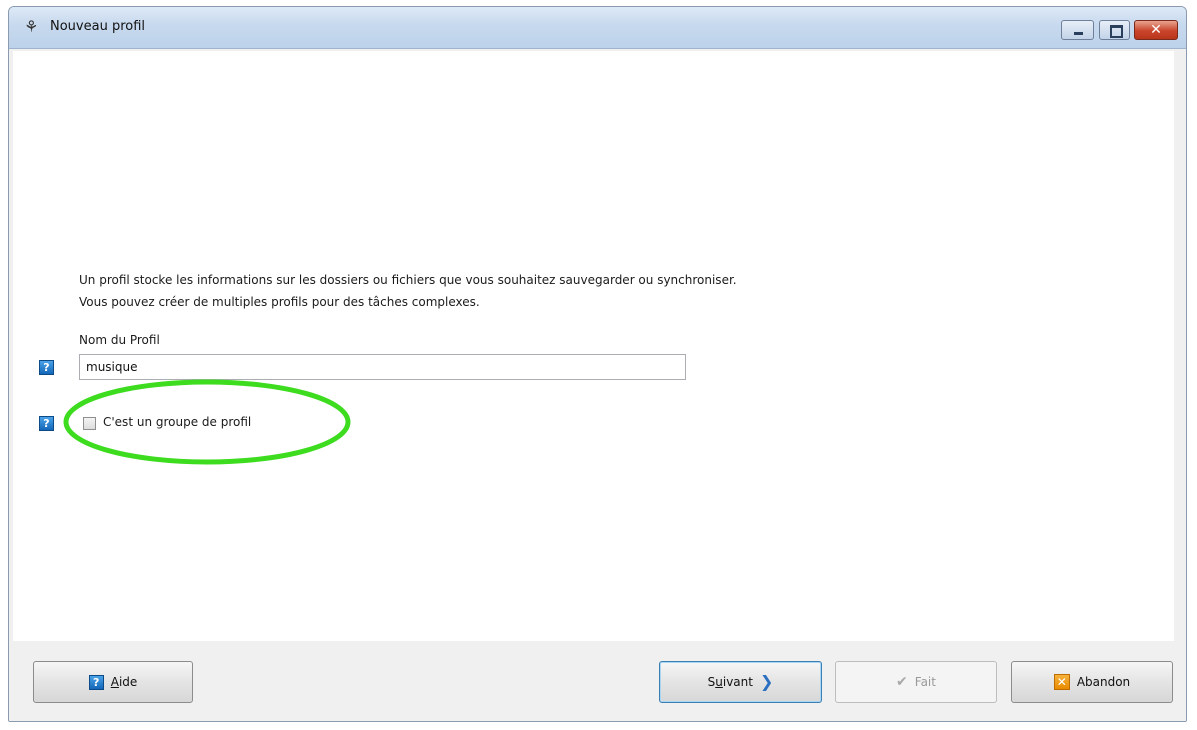 This screenshot has width=1197, height=730. I want to click on help-button: ? Aide, so click(113, 682).